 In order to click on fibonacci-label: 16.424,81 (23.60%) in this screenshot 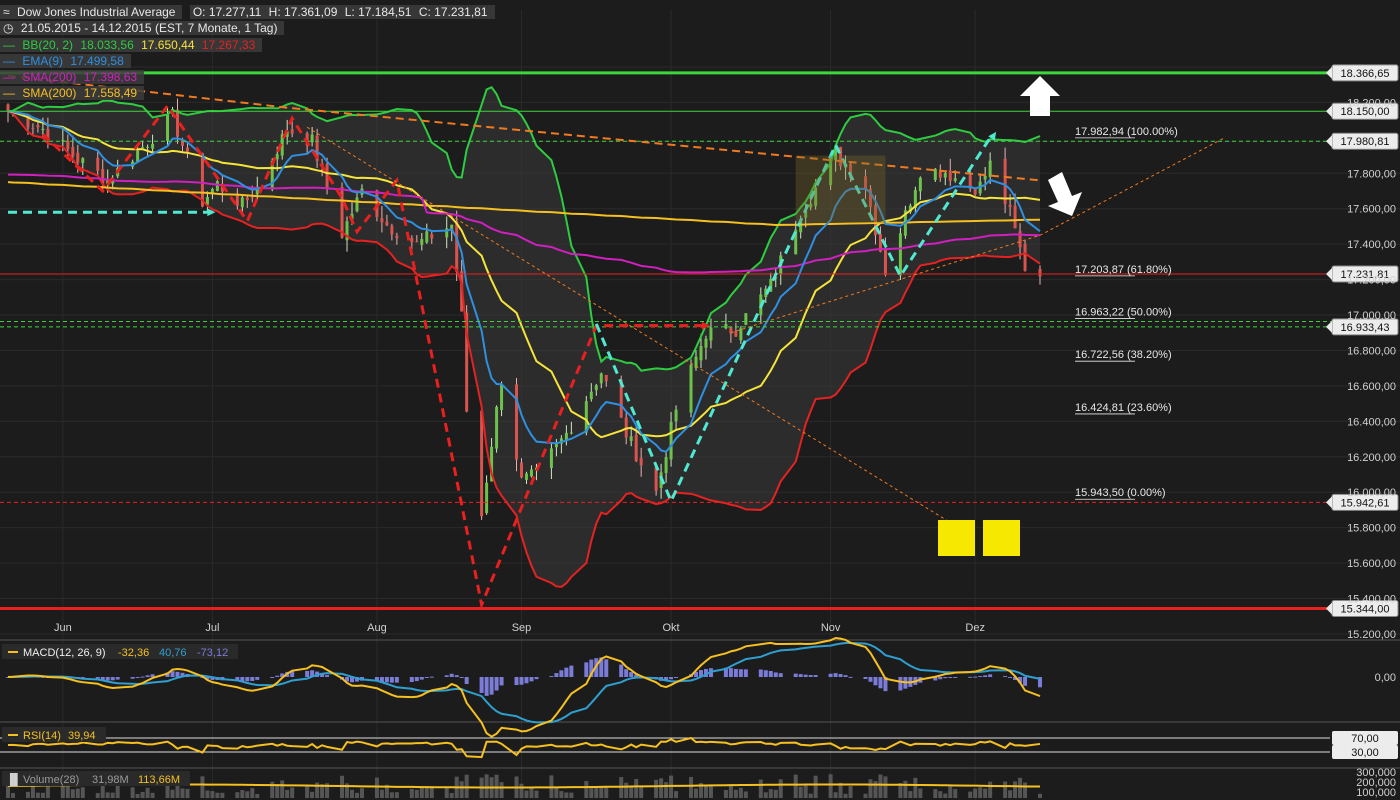, I will do `click(1123, 408)`.